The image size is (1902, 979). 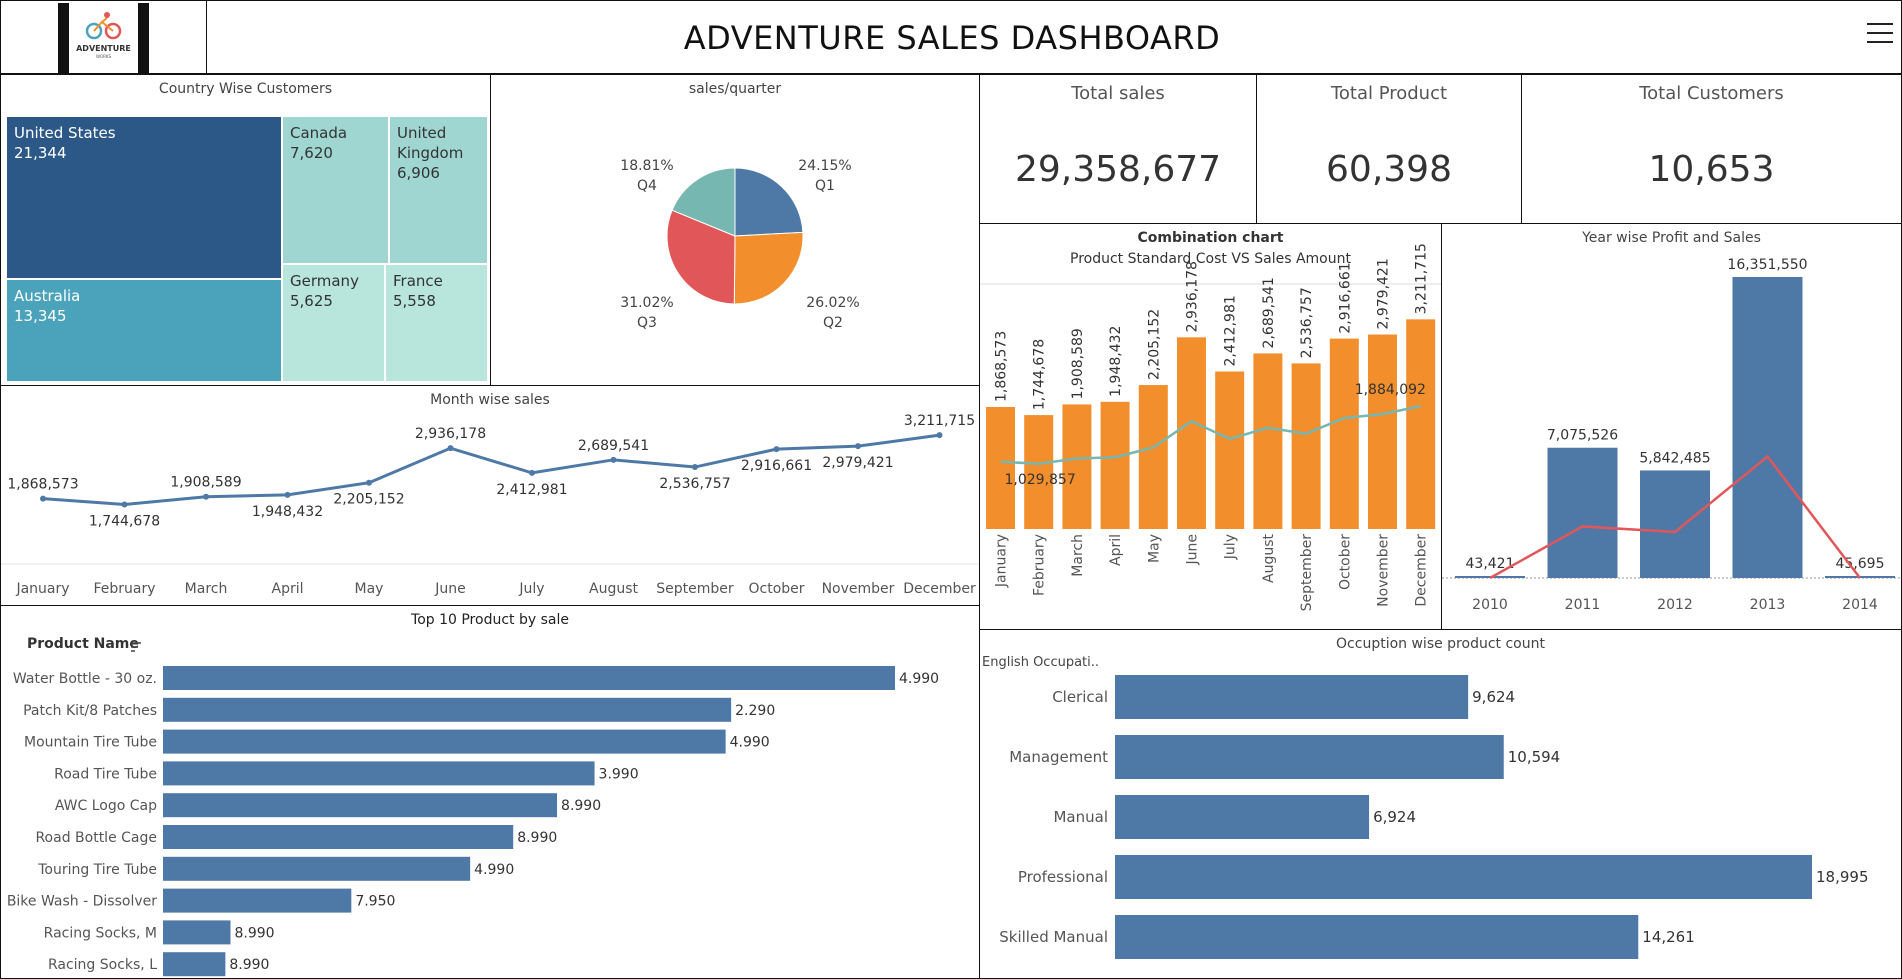 I want to click on combo-bar-label: 1,744,678, so click(x=1040, y=374).